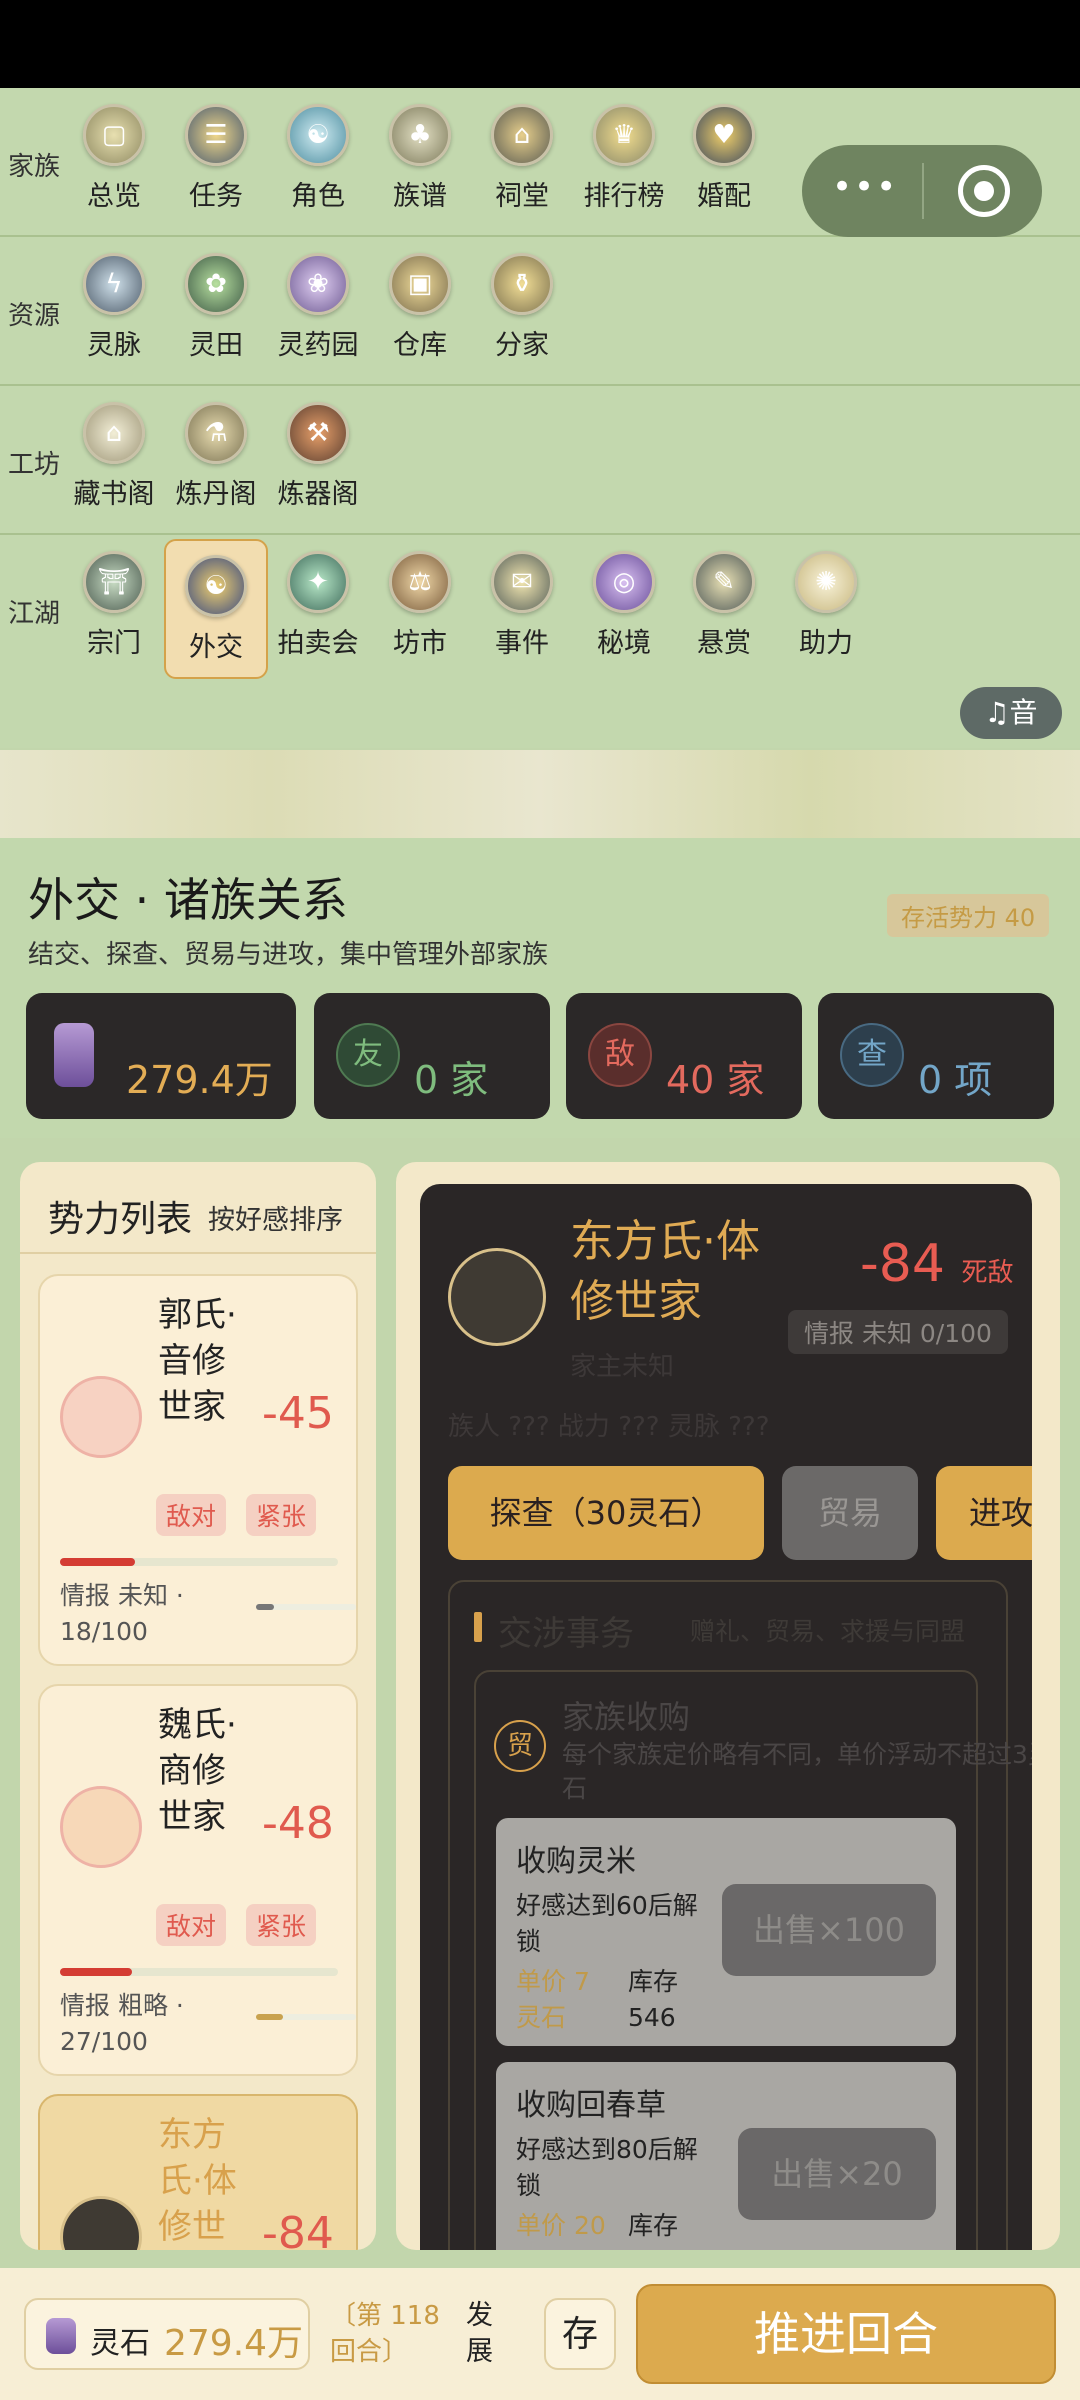 Image resolution: width=1080 pixels, height=2400 pixels. What do you see at coordinates (478, 1627) in the screenshot?
I see `section-marker` at bounding box center [478, 1627].